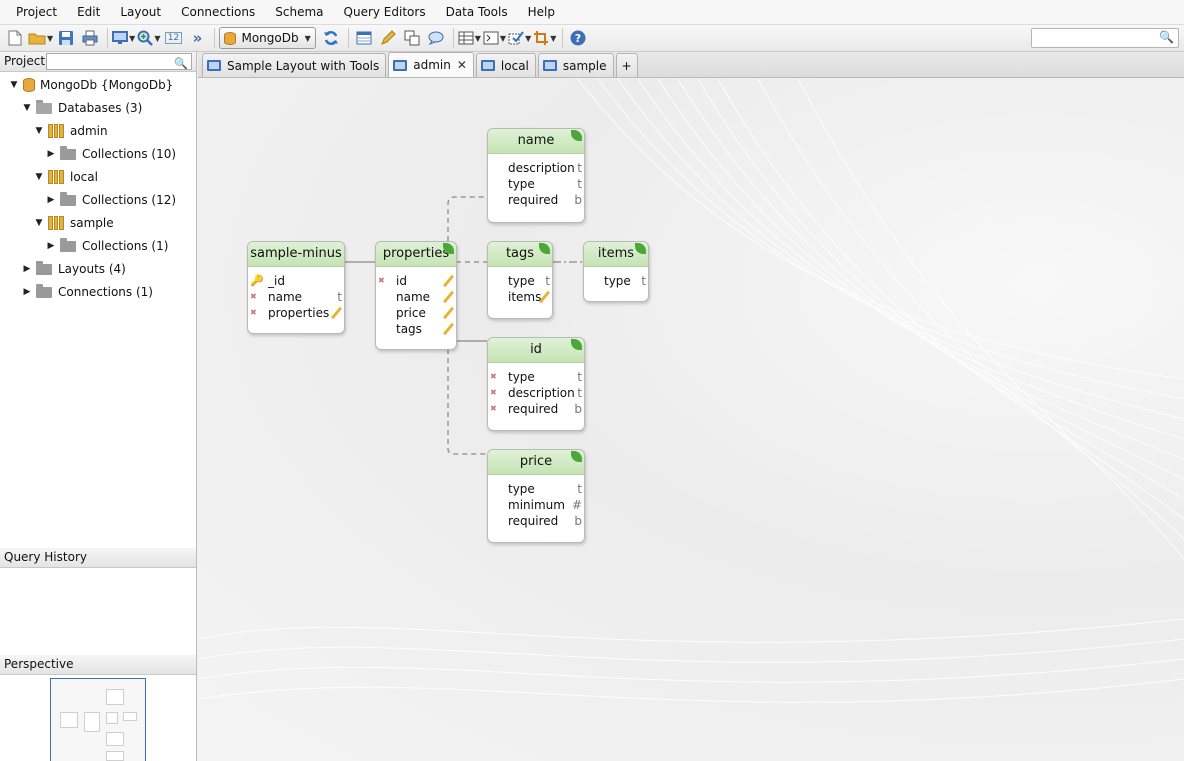 The width and height of the screenshot is (1184, 761). I want to click on entity-tags: tags type t items, so click(520, 280).